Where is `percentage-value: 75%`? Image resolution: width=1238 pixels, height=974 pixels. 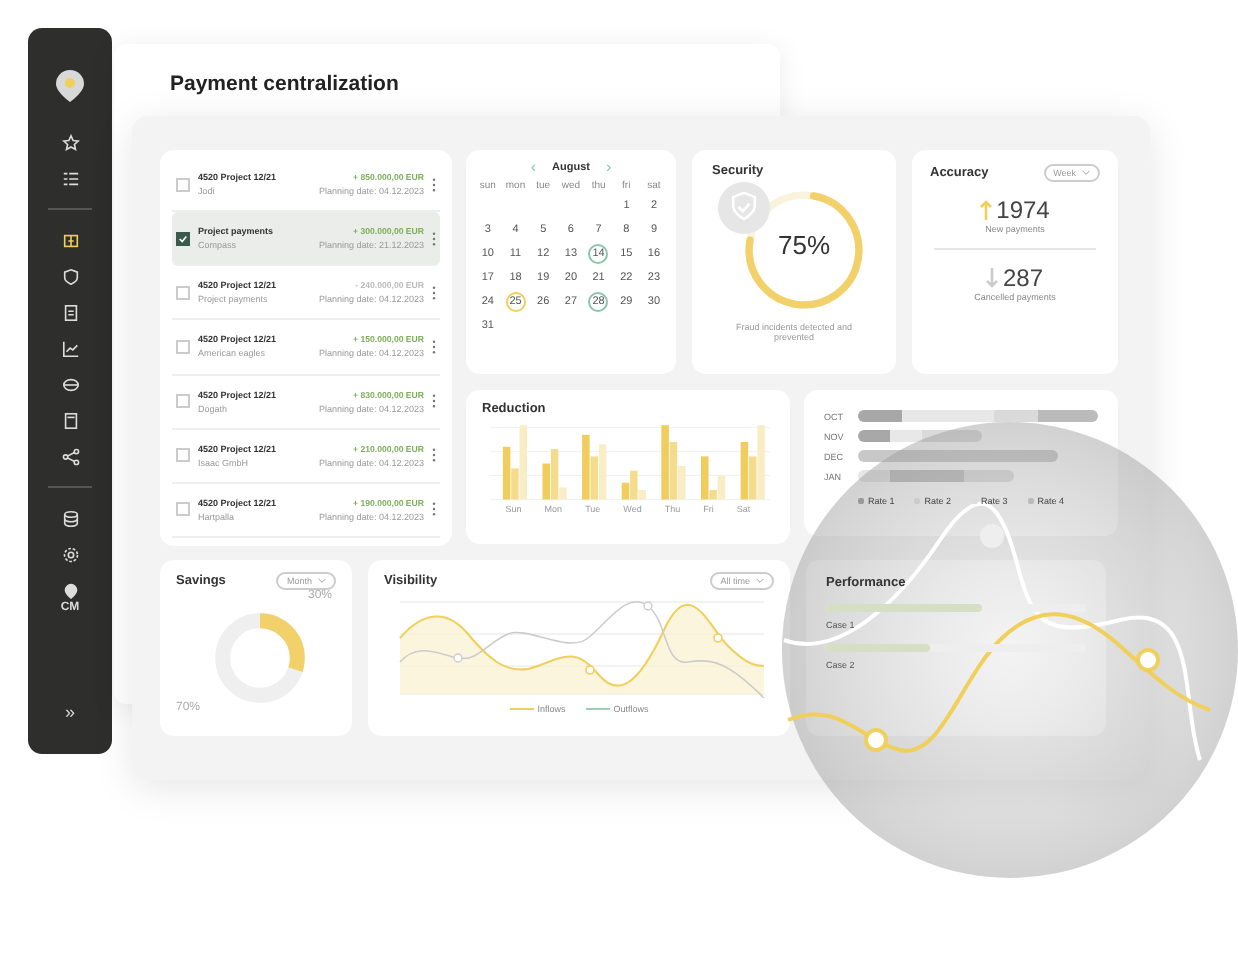
percentage-value: 75% is located at coordinates (804, 245).